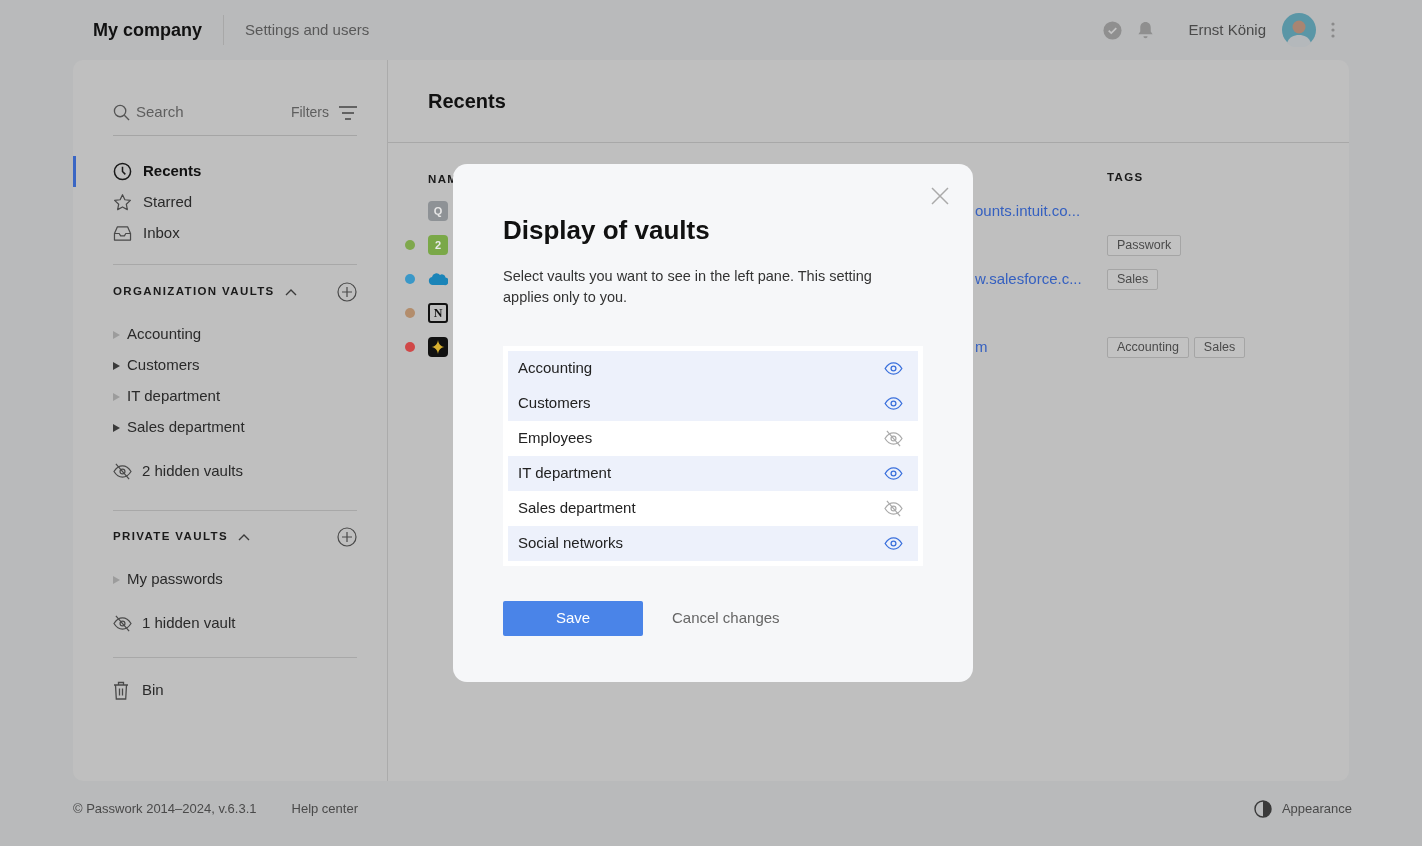  I want to click on filter-icon, so click(348, 112).